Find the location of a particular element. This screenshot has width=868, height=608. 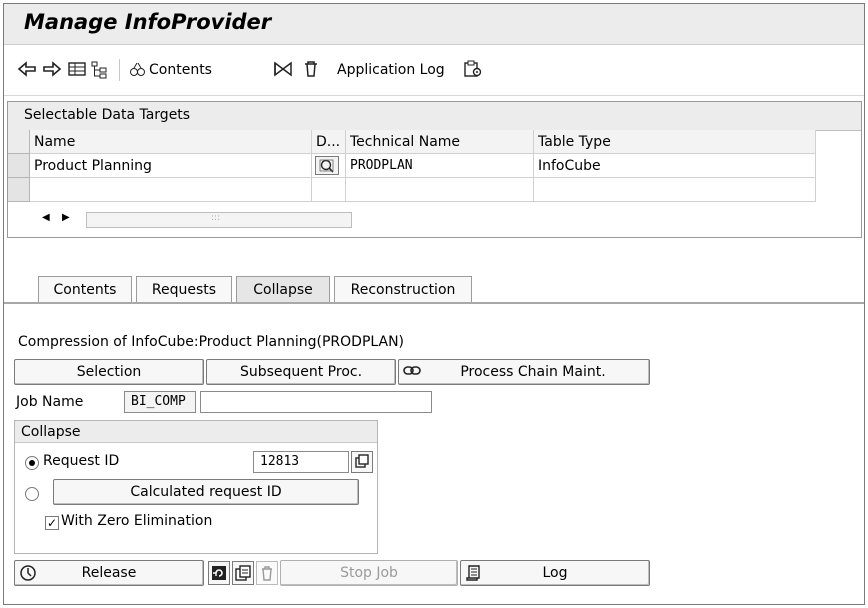

zero-elimination-checkbox: ✓ is located at coordinates (52, 523).